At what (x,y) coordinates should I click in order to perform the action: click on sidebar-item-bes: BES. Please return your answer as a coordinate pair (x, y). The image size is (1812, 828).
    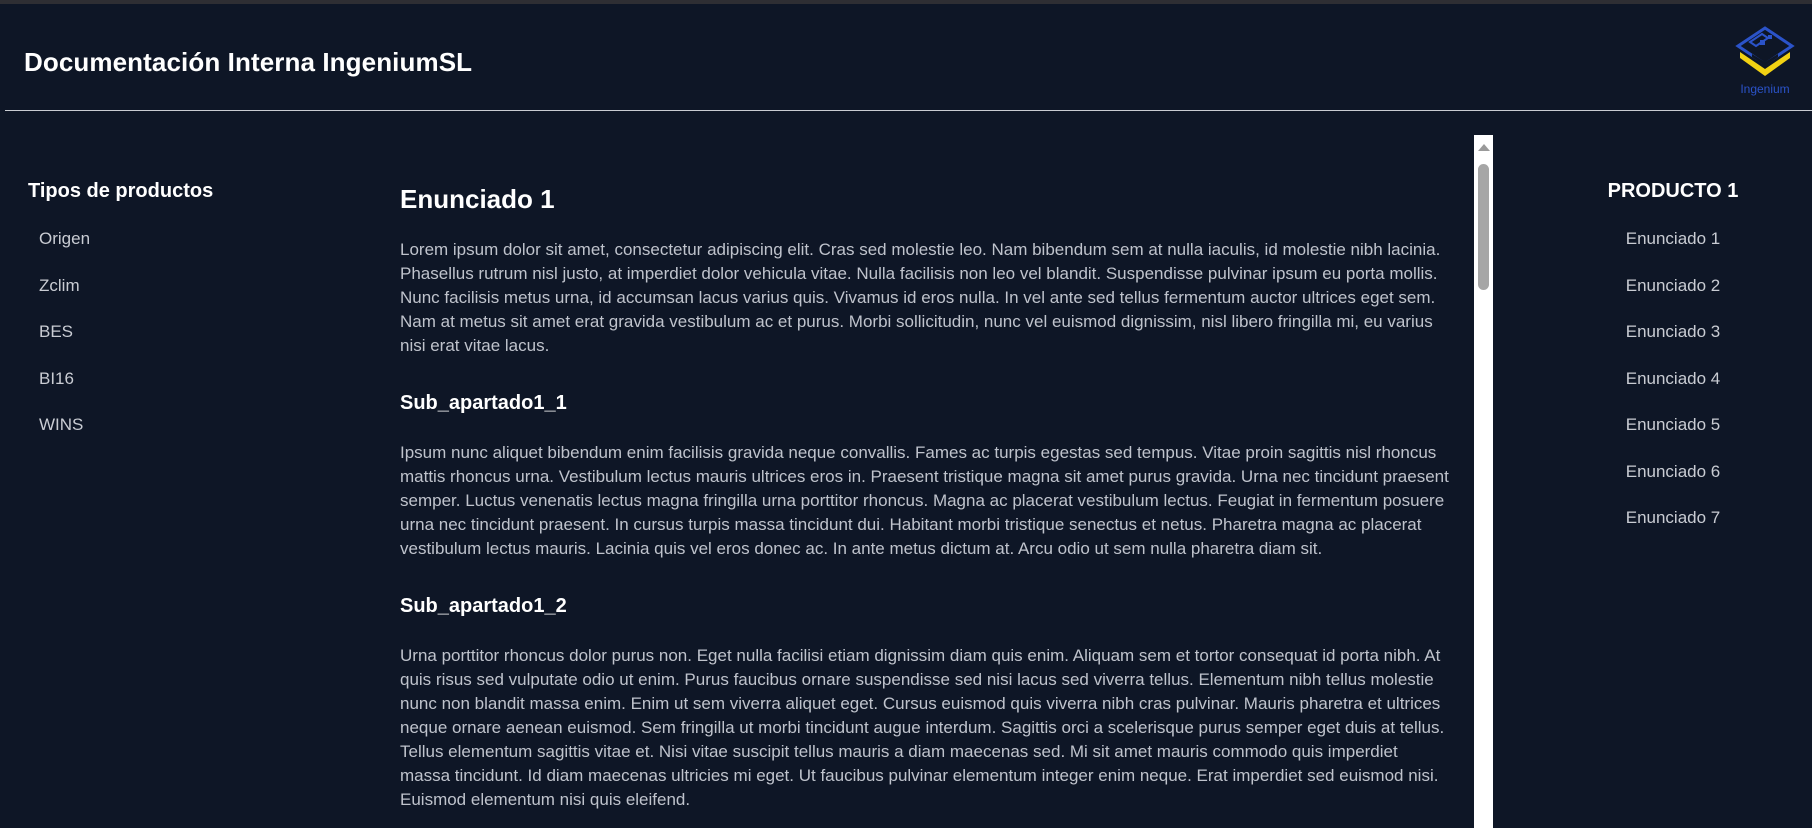
    Looking at the image, I should click on (188, 345).